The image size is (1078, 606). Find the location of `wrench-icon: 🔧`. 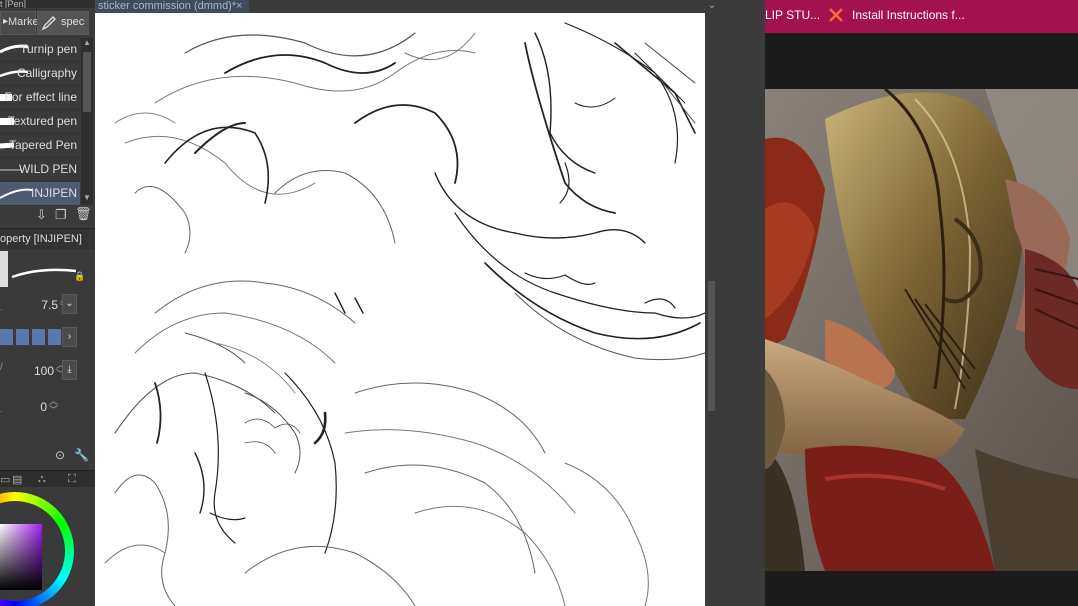

wrench-icon: 🔧 is located at coordinates (81, 455).